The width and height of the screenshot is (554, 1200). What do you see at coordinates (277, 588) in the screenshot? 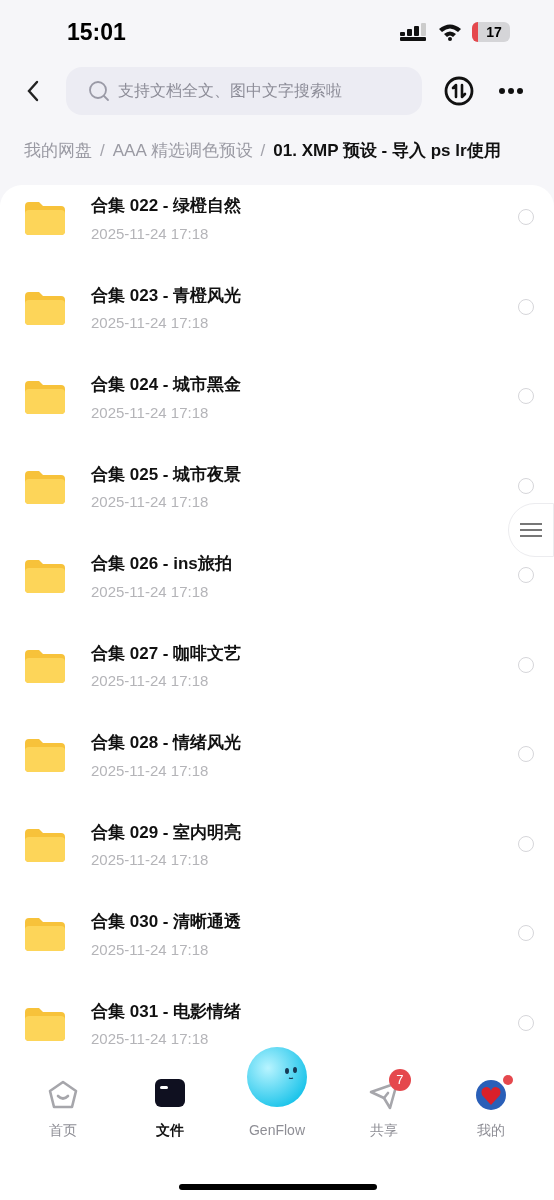
I see `folder-row: 合集 026 - ins旅拍 2025-11-24 17:18` at bounding box center [277, 588].